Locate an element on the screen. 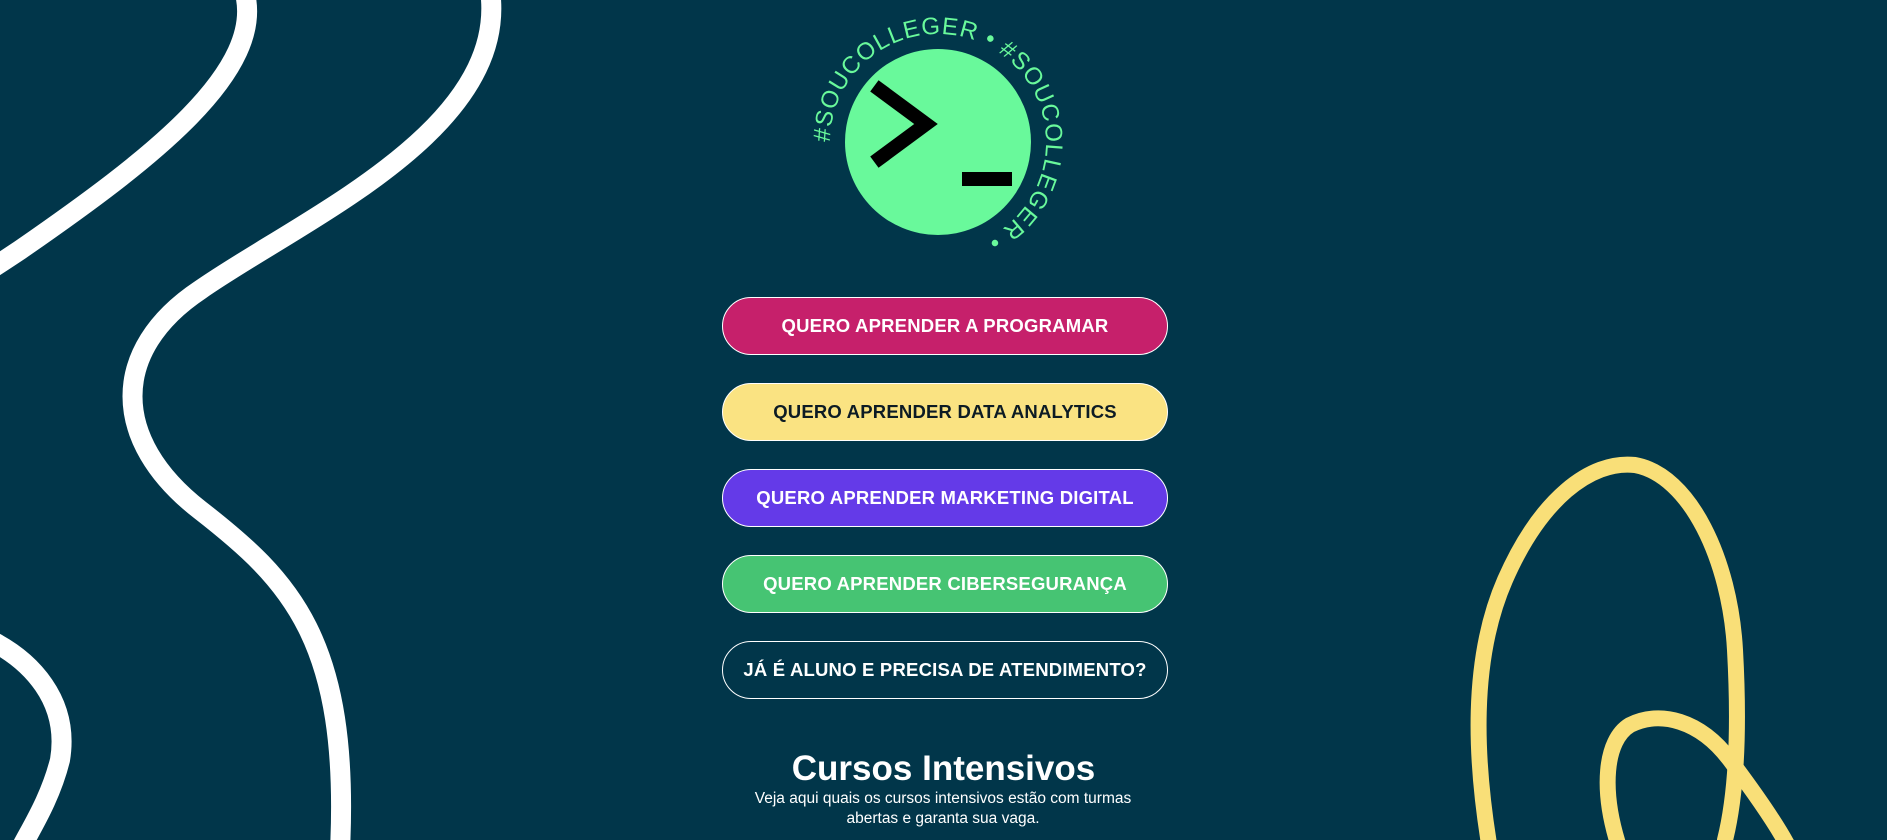  soucolleger-logo: #SOUCOLLEGER • #SOUCOLLEGER • is located at coordinates (938, 135).